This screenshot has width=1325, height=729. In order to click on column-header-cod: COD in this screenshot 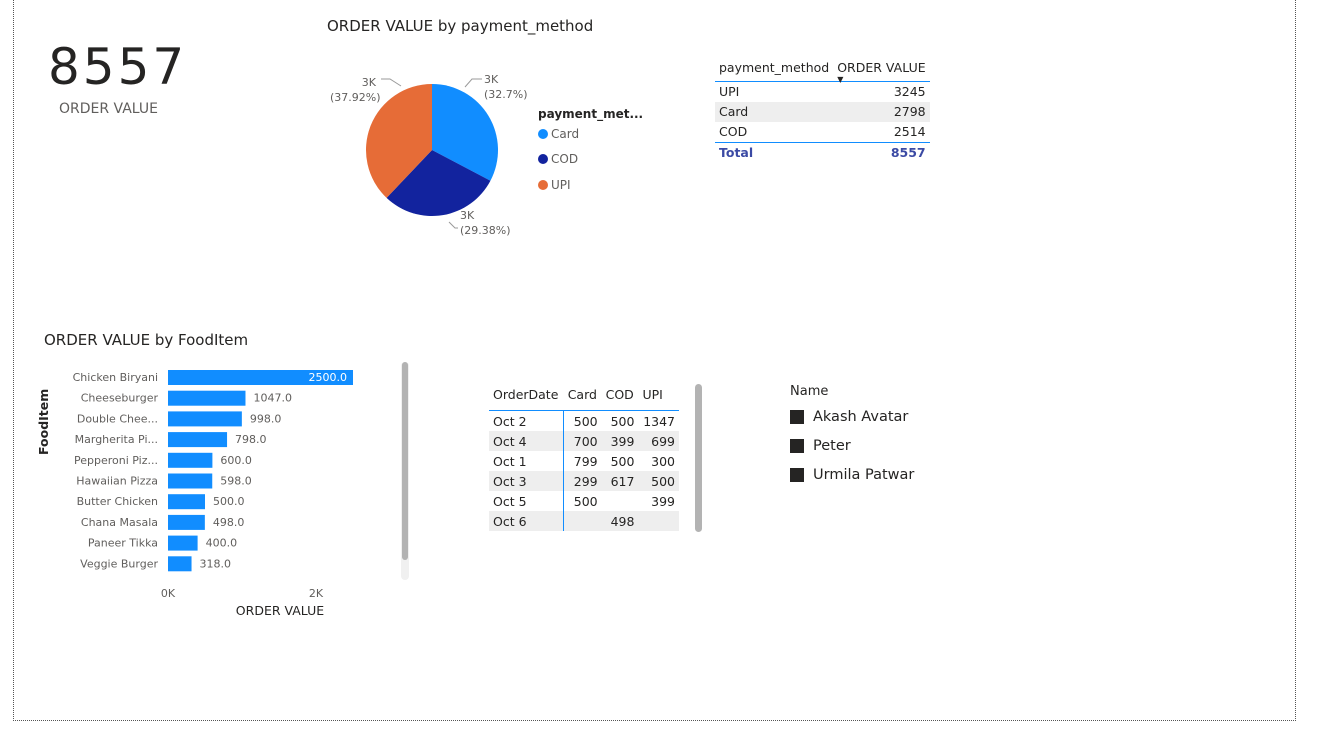, I will do `click(620, 397)`.